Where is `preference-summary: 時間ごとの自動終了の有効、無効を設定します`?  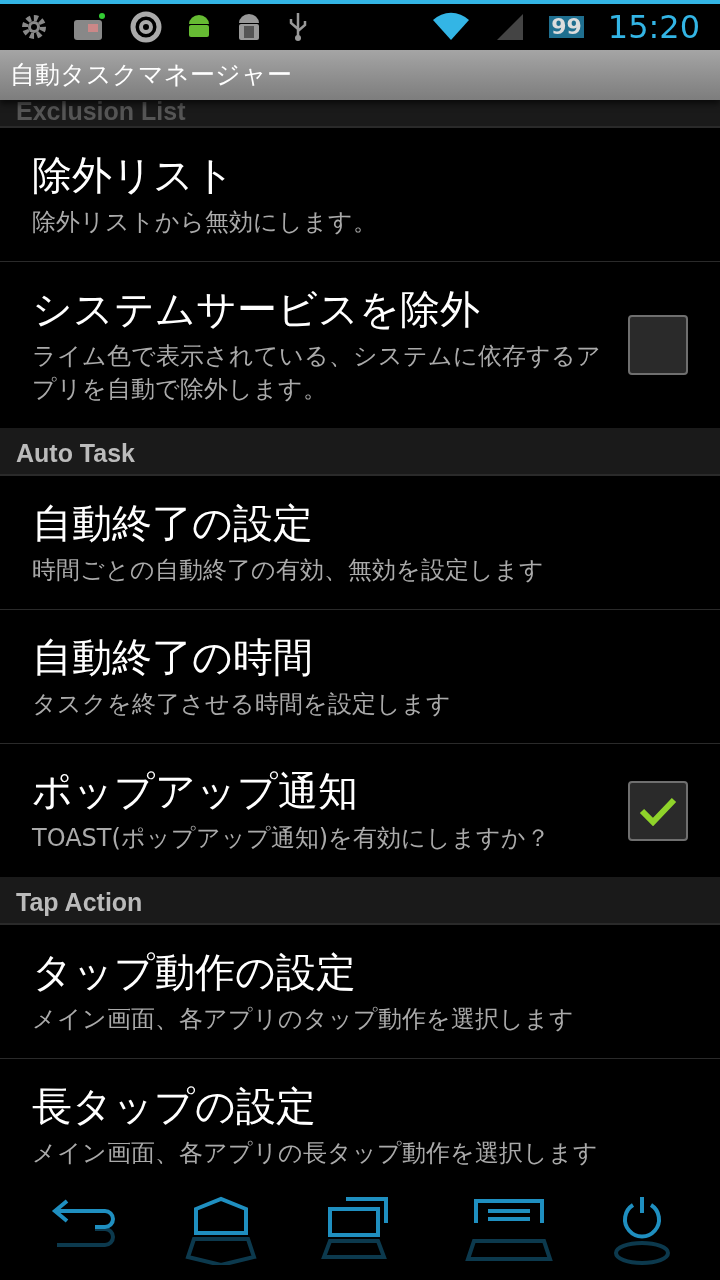 preference-summary: 時間ごとの自動終了の有効、無効を設定します is located at coordinates (288, 570).